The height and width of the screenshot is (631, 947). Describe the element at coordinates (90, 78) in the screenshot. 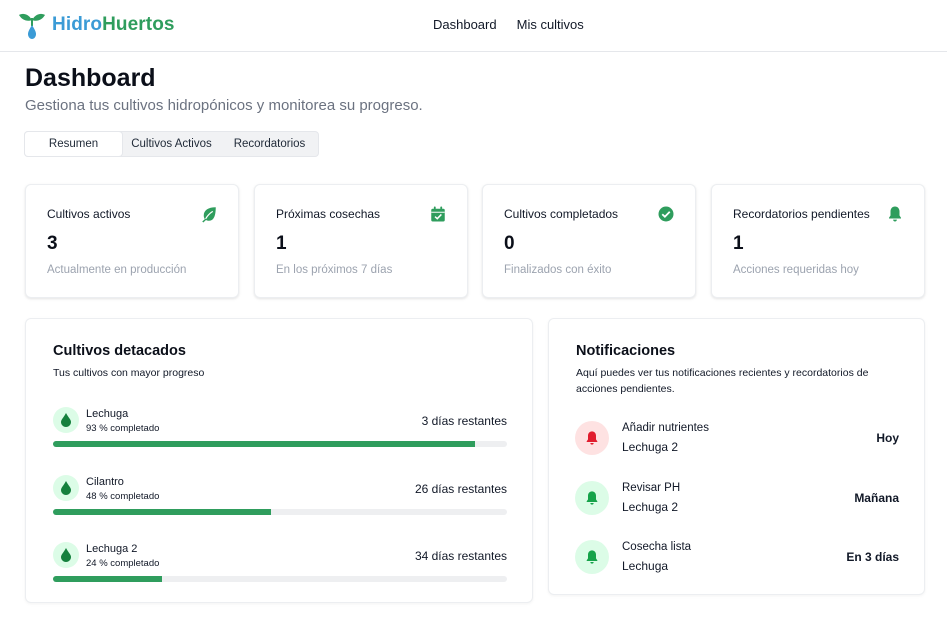

I see `page-title: Dashboard` at that location.